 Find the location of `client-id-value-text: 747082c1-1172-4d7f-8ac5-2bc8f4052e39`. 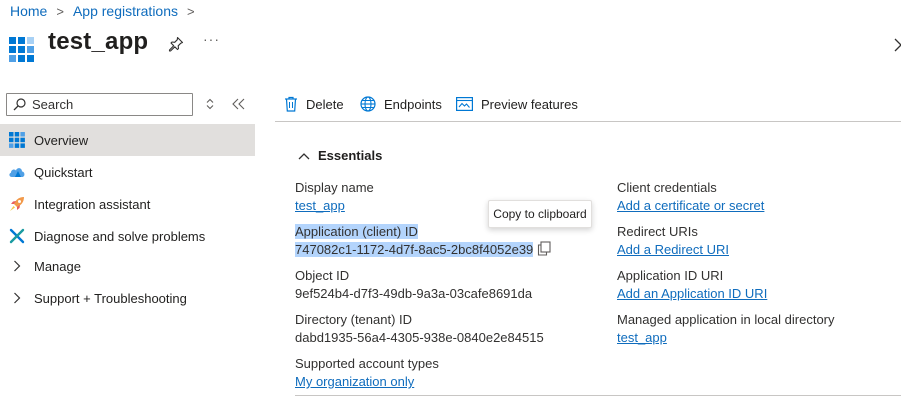

client-id-value-text: 747082c1-1172-4d7f-8ac5-2bc8f4052e39 is located at coordinates (414, 249).